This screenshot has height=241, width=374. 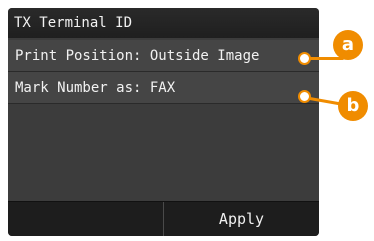 What do you see at coordinates (353, 106) in the screenshot?
I see `callout-b-badge: b` at bounding box center [353, 106].